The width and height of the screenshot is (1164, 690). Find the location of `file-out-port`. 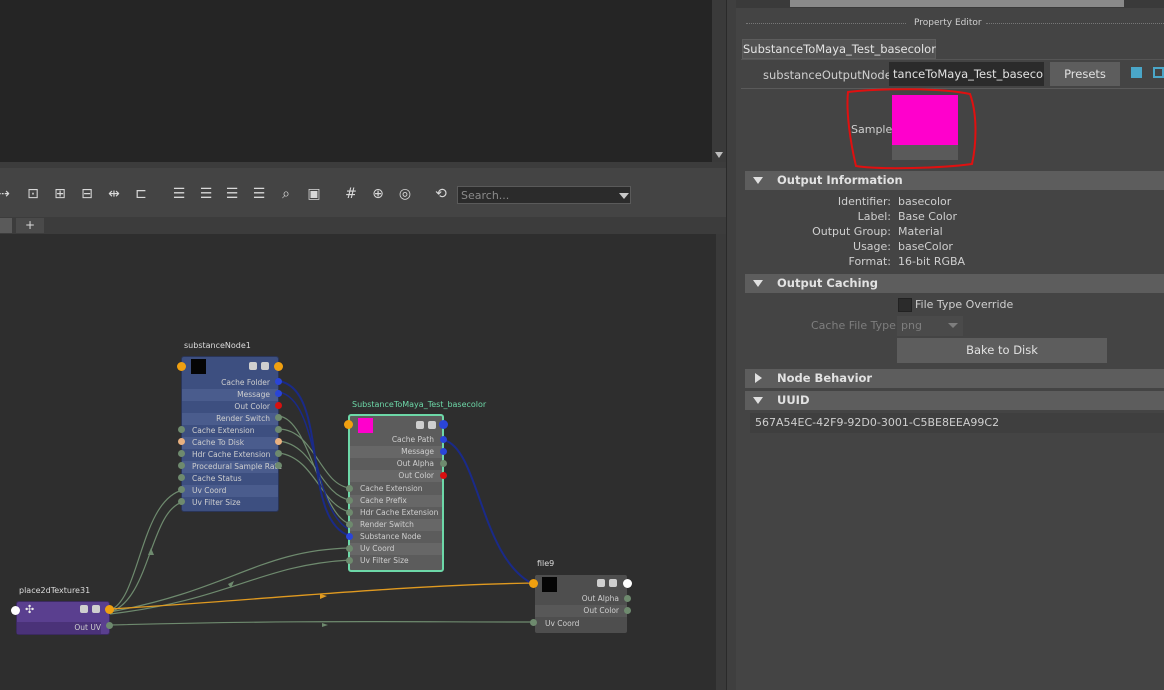

file-out-port is located at coordinates (627, 583).